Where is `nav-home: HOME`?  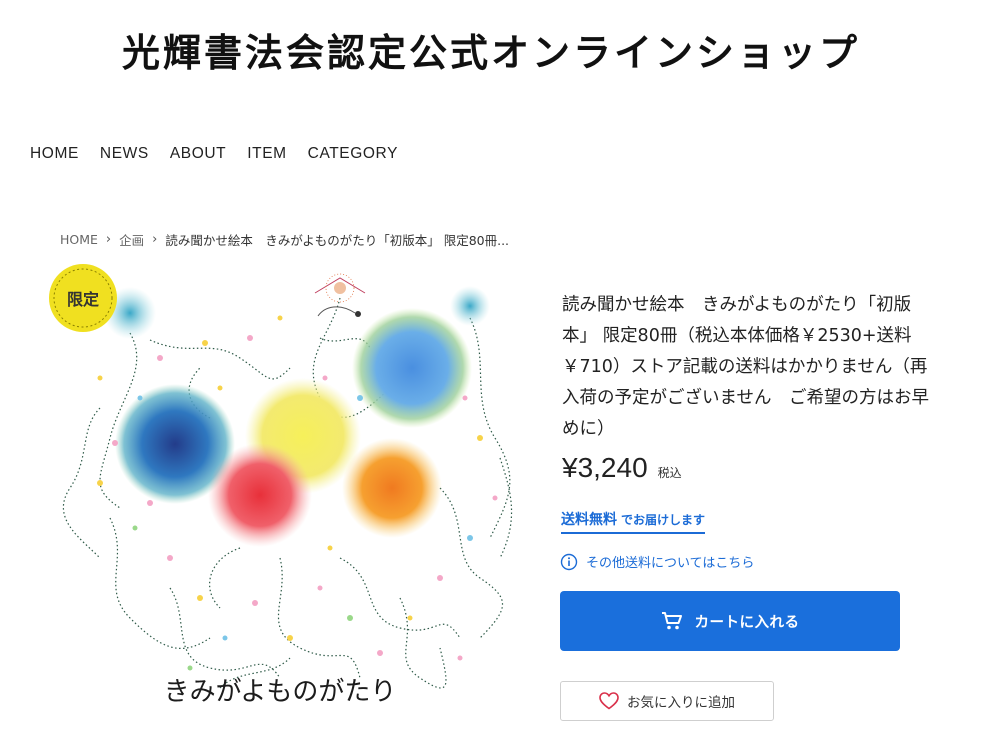
nav-home: HOME is located at coordinates (54, 154).